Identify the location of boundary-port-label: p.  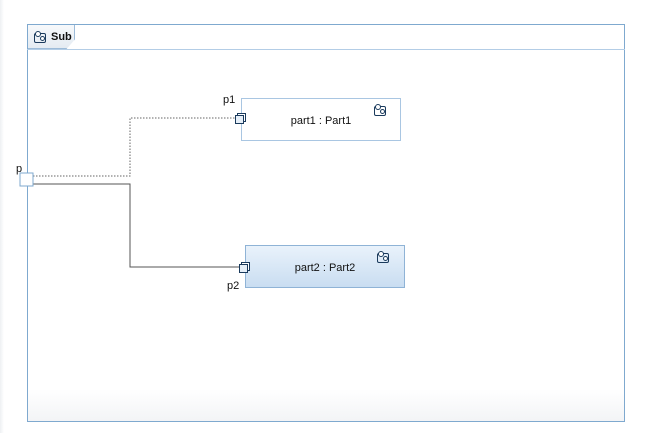
(19, 169).